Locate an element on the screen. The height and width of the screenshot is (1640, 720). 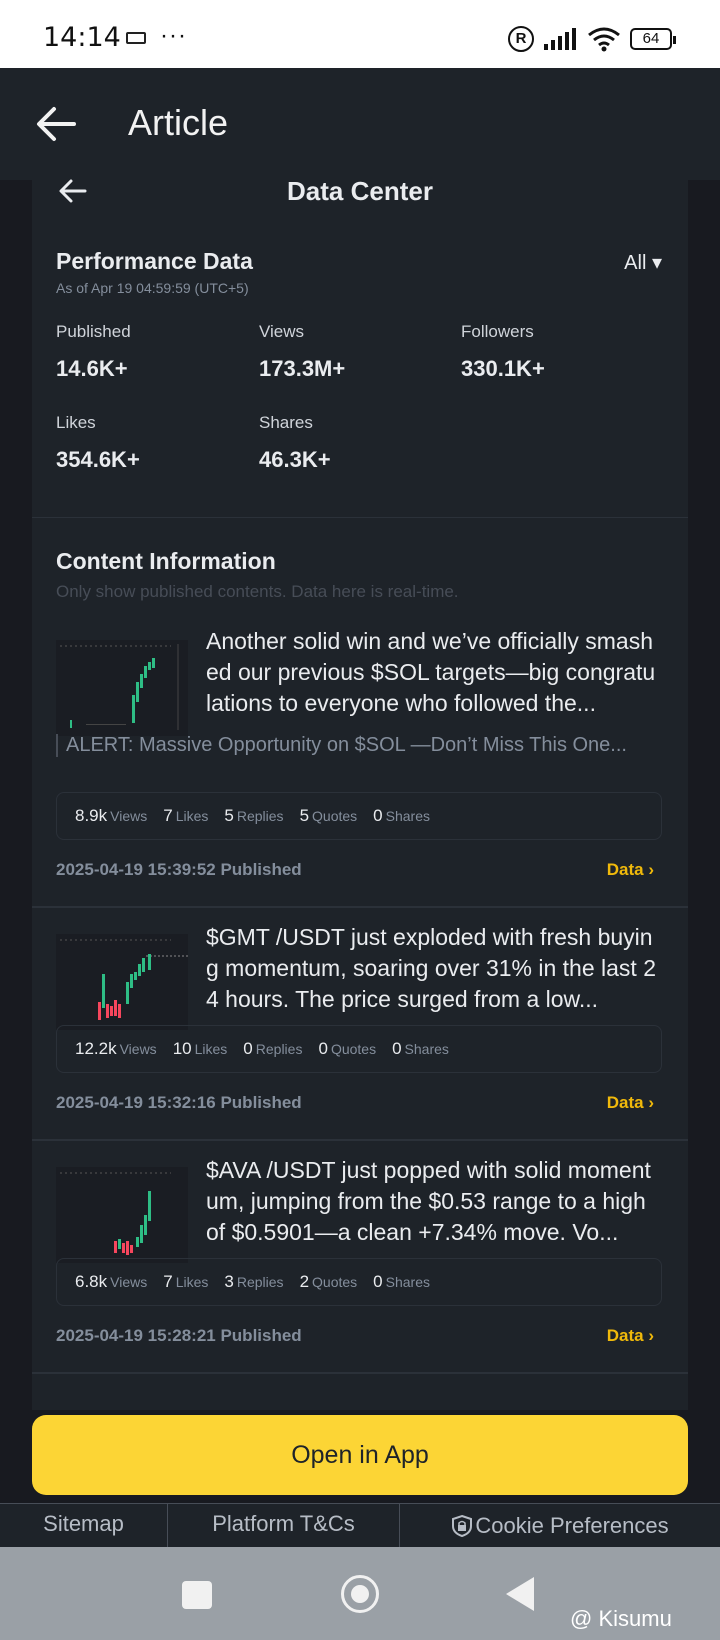
stat-label: Likes is located at coordinates (76, 422).